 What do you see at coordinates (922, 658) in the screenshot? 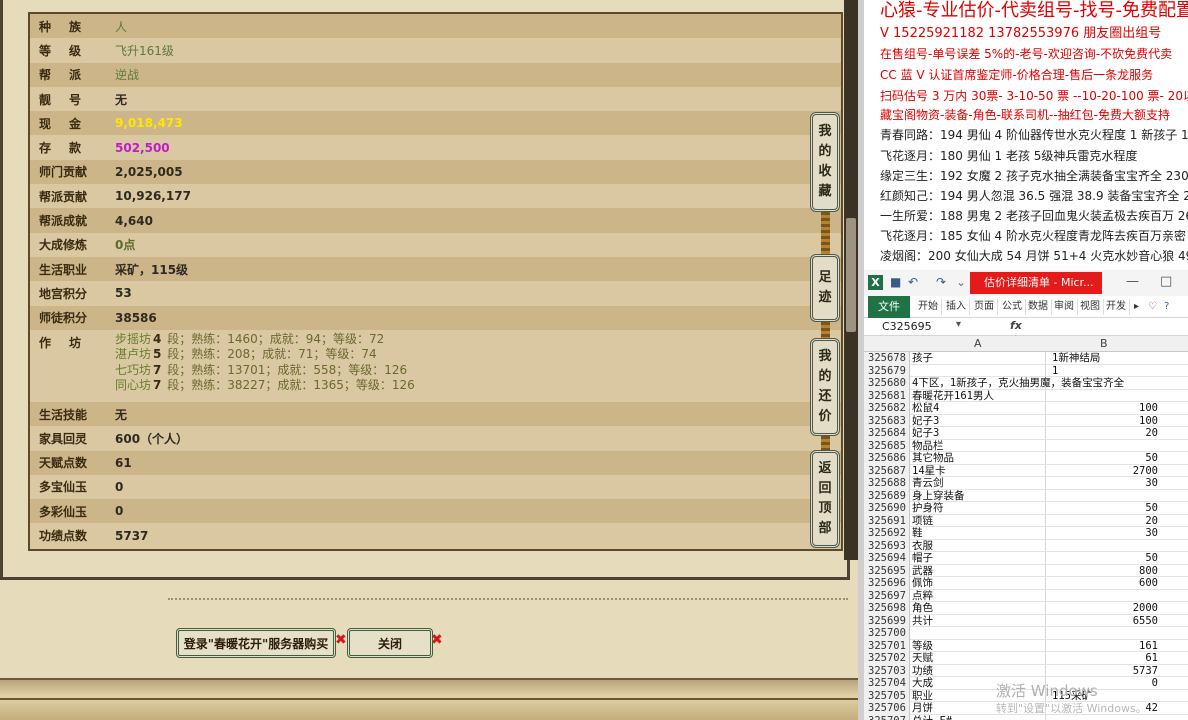
I see `cell-a: 天赋` at bounding box center [922, 658].